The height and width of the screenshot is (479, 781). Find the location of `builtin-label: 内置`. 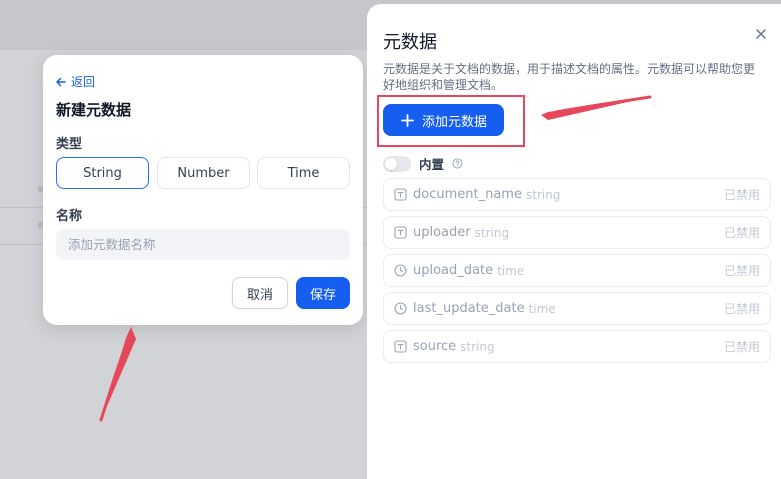

builtin-label: 内置 is located at coordinates (432, 164).